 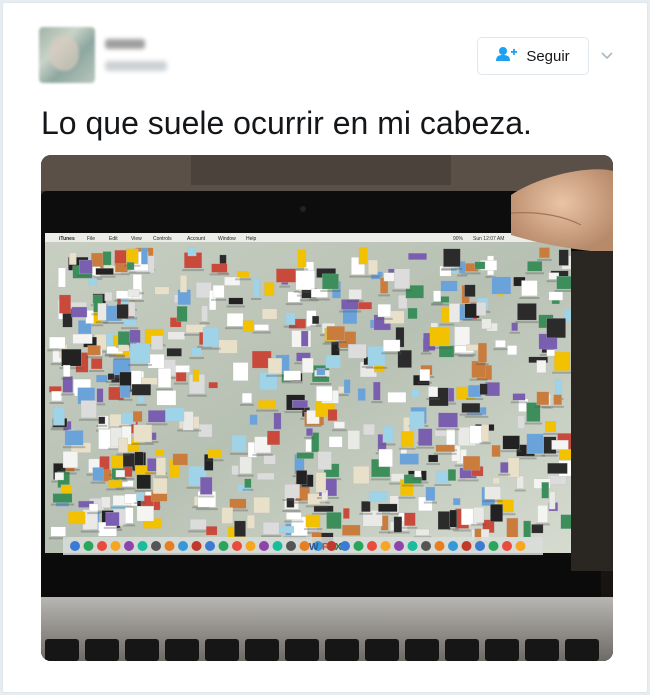 I want to click on chevron-down-icon, so click(x=607, y=55).